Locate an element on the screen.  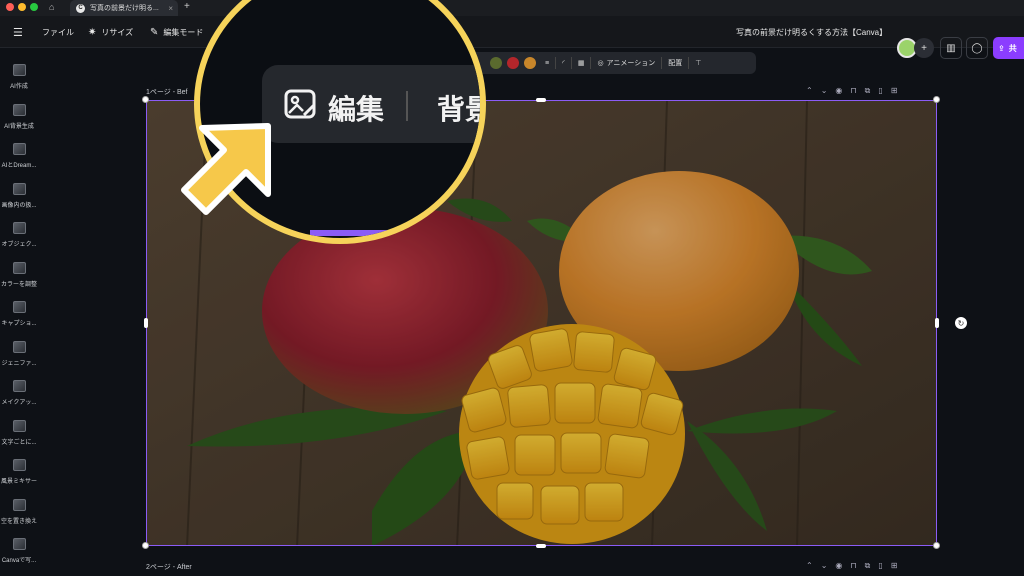
magnified-toolbar: 編集 背景 is located at coordinates (371, 104).